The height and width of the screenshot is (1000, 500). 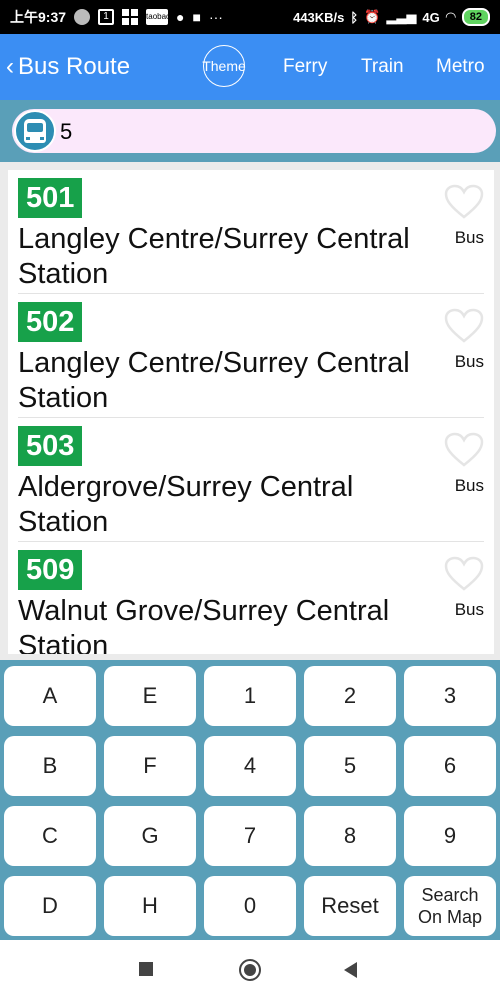 I want to click on battery-icon: 82, so click(x=475, y=17).